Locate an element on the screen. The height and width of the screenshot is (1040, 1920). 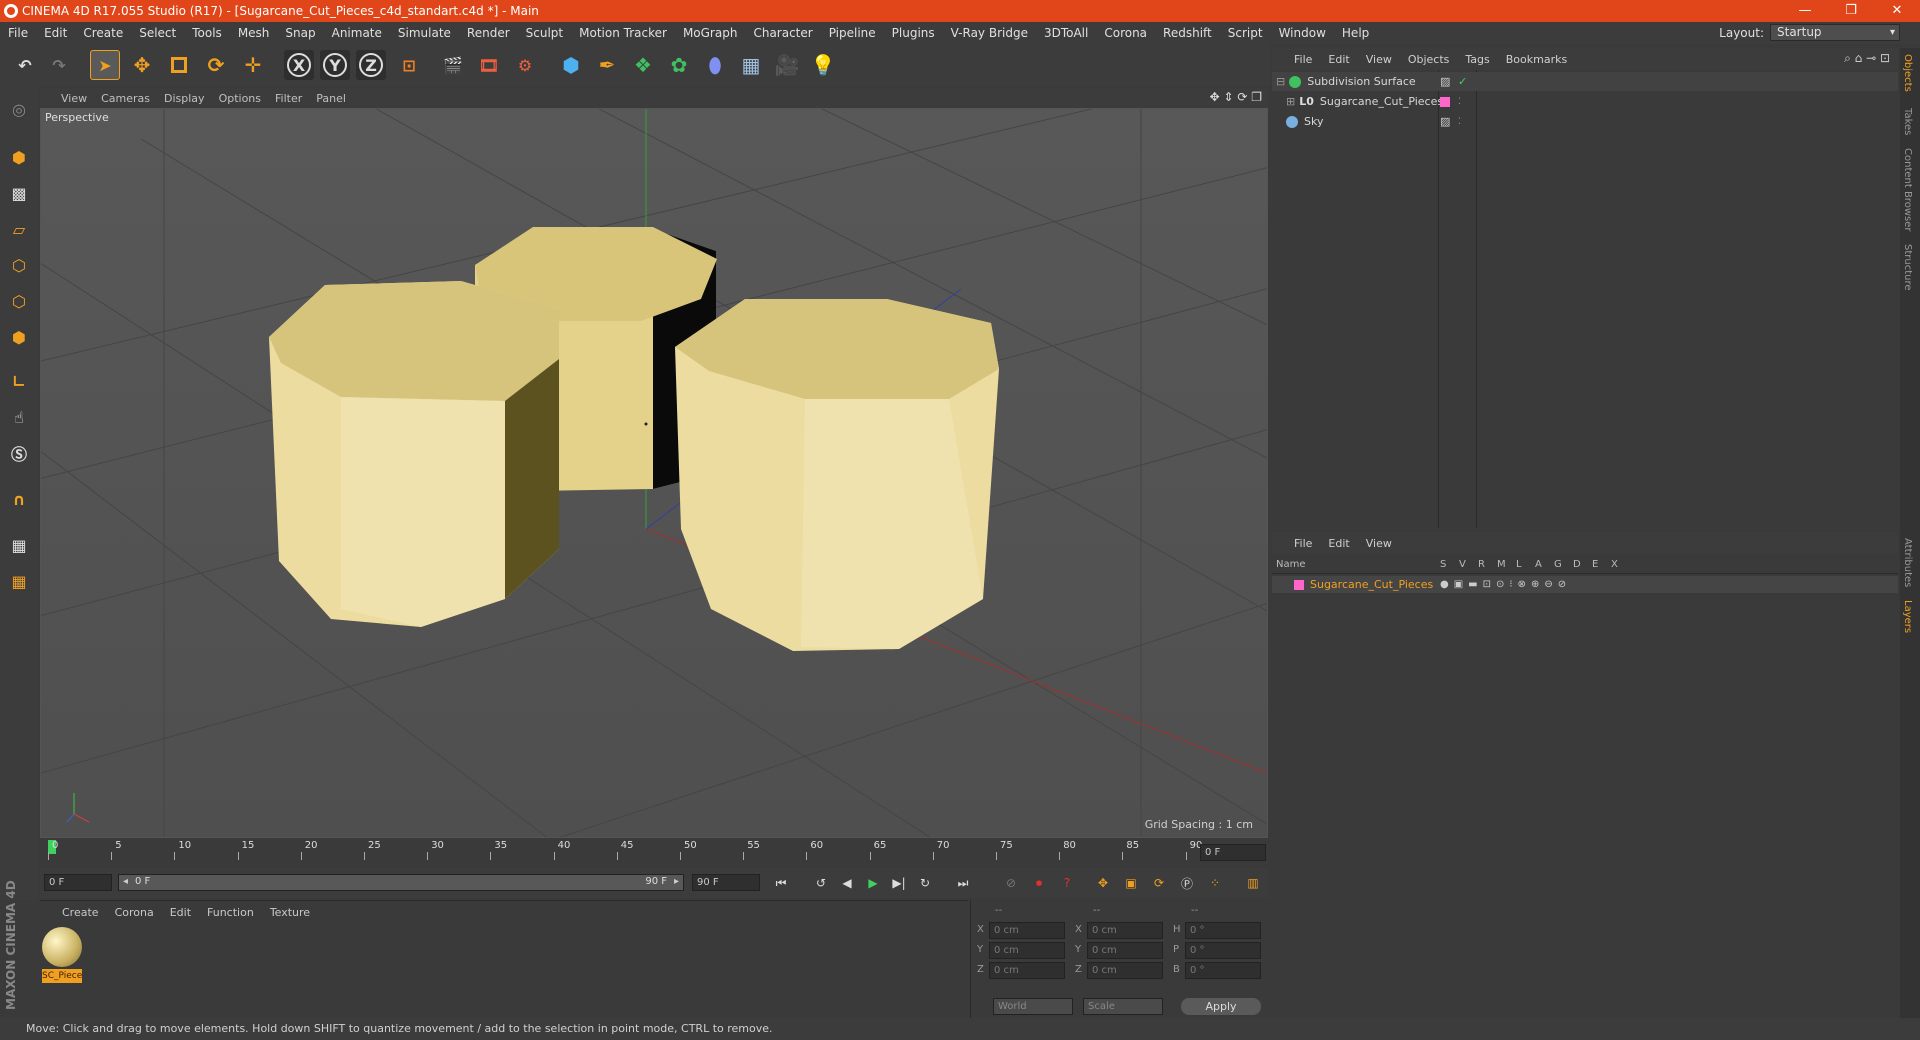
vp-menu-display: Display is located at coordinates (184, 98).